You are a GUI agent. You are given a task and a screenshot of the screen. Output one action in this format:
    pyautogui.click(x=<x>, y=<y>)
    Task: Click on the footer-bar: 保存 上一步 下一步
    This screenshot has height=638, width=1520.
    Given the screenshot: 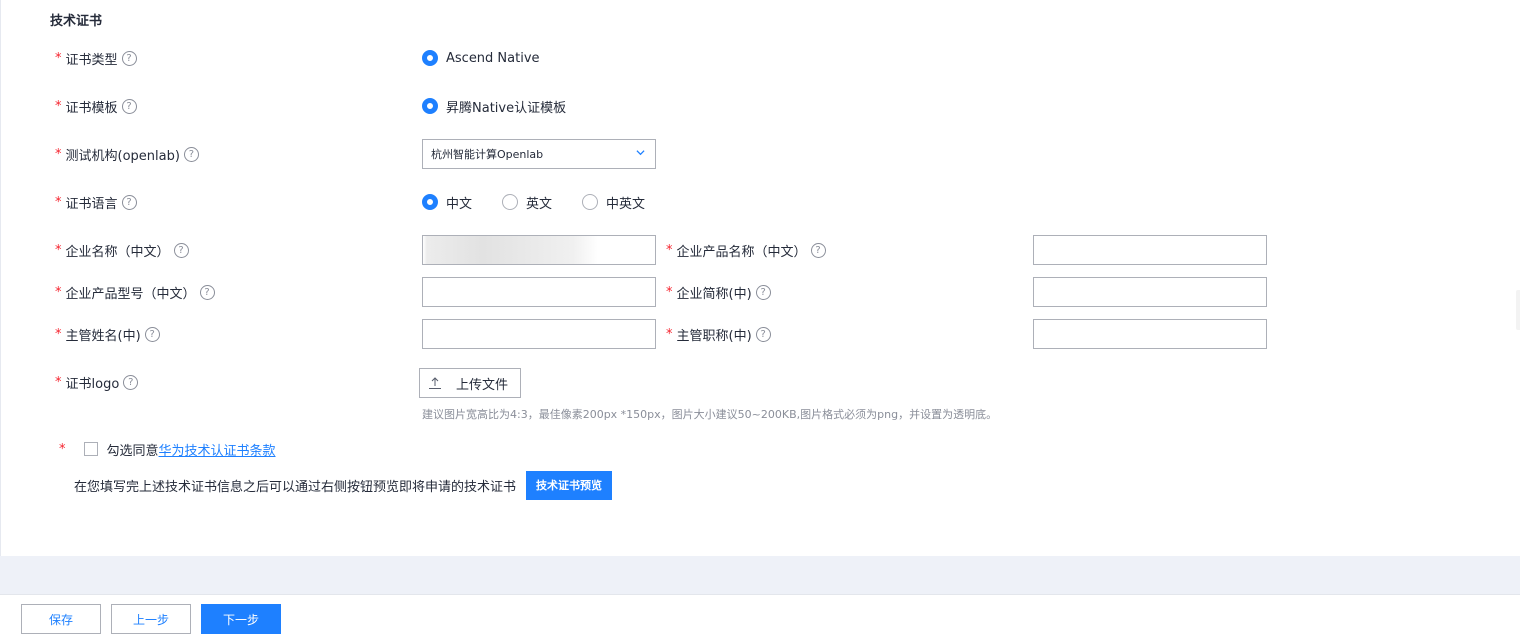 What is the action you would take?
    pyautogui.click(x=760, y=616)
    